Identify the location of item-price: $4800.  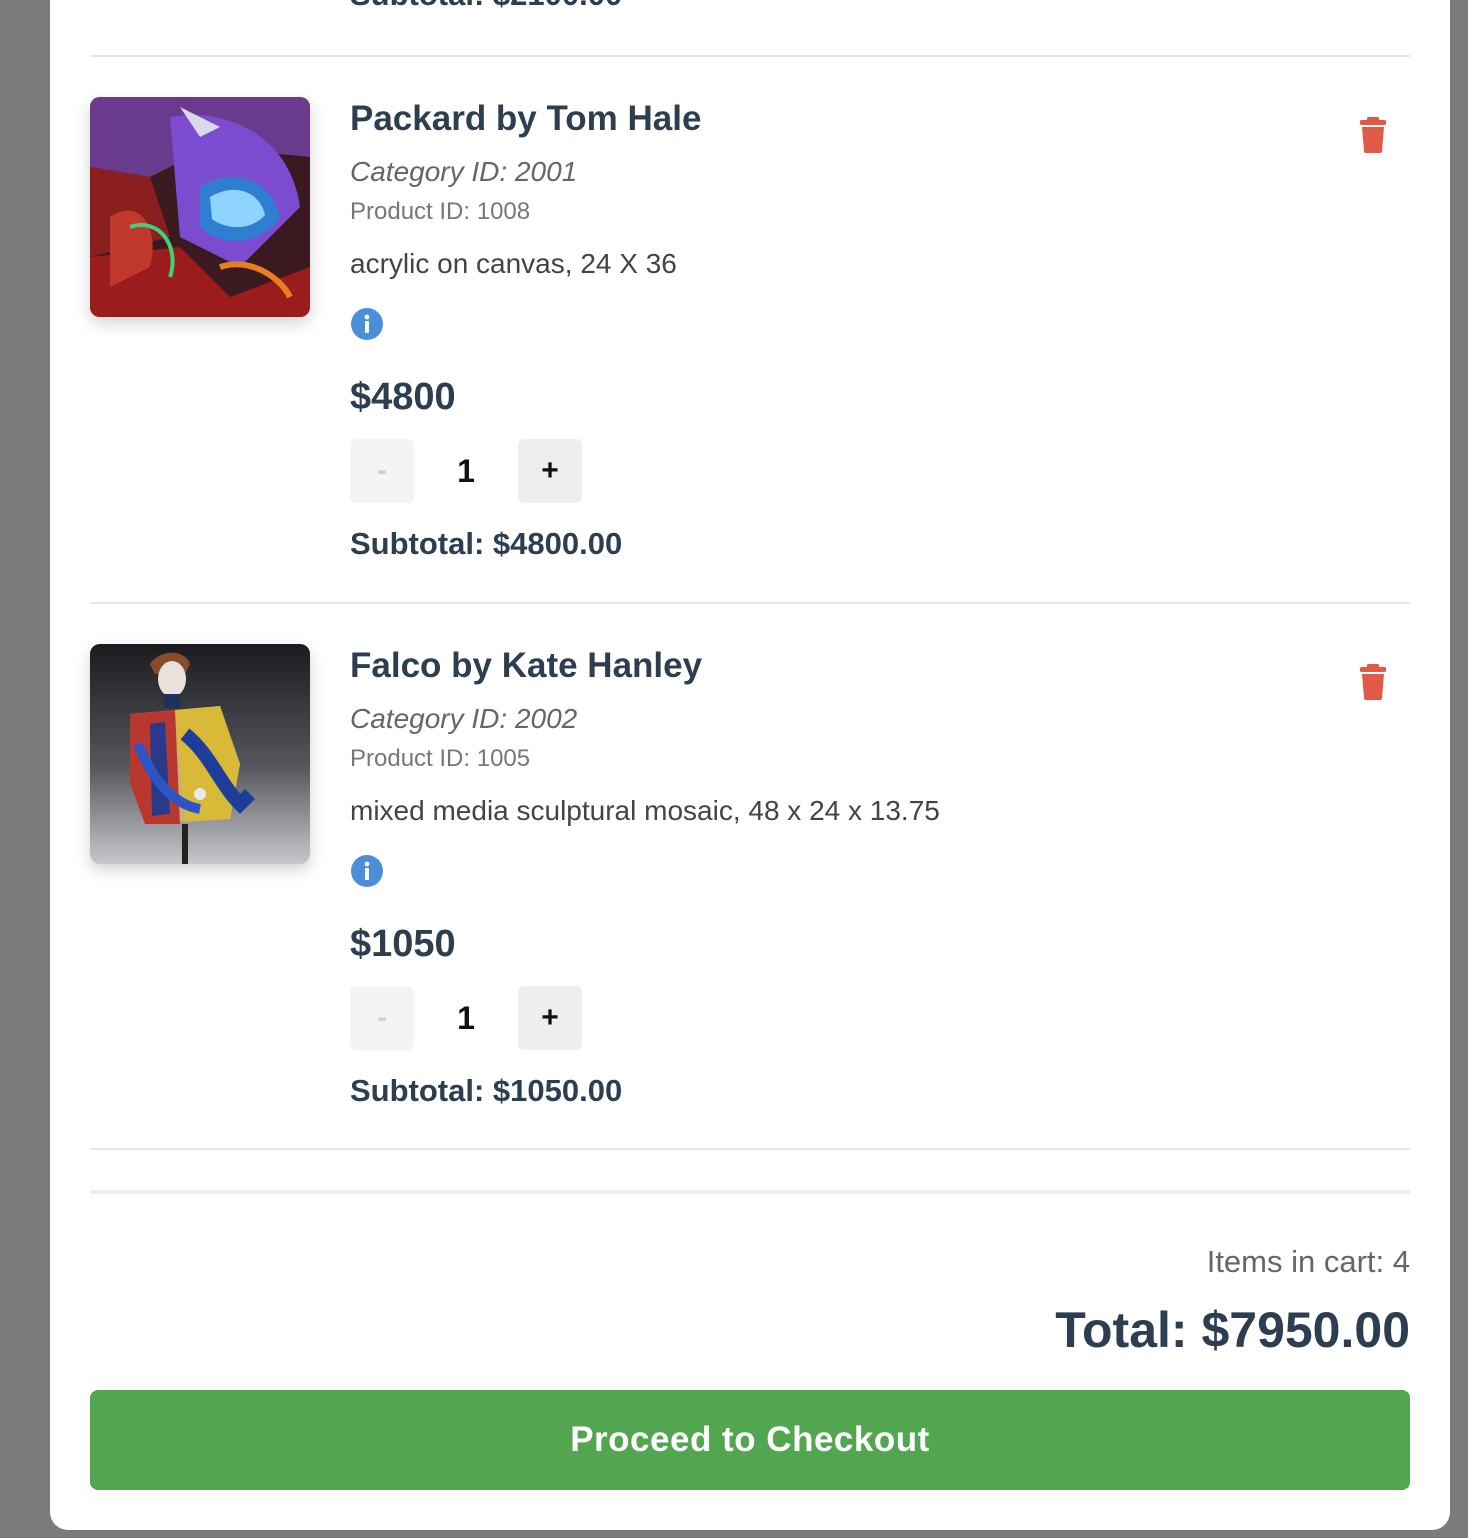
(403, 397).